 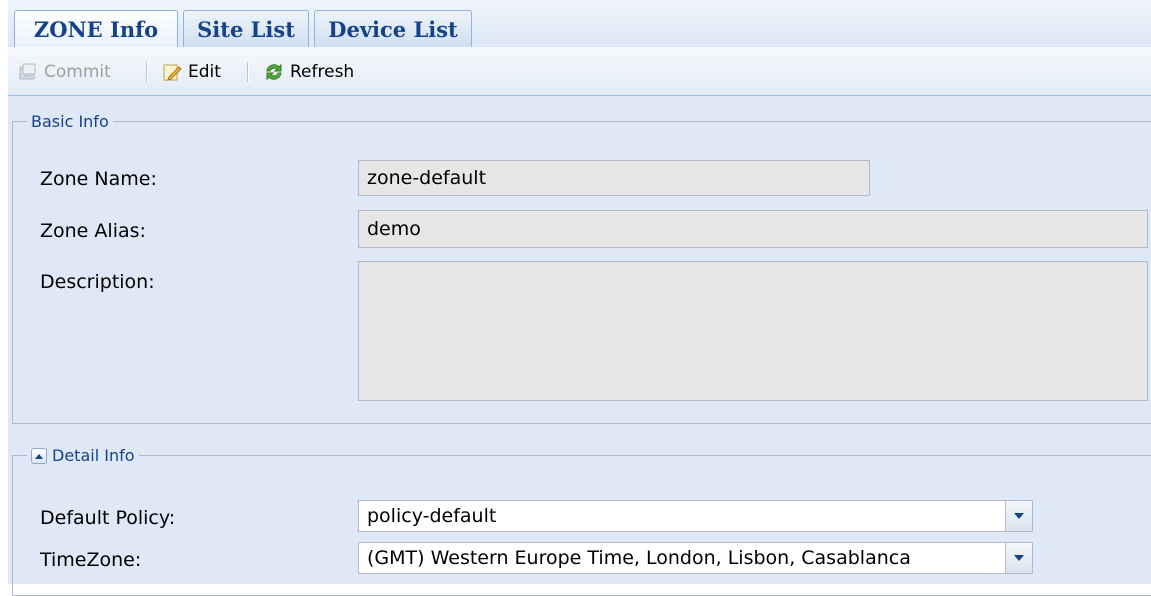 I want to click on zone-alias-label: Zone Alias:, so click(x=93, y=231).